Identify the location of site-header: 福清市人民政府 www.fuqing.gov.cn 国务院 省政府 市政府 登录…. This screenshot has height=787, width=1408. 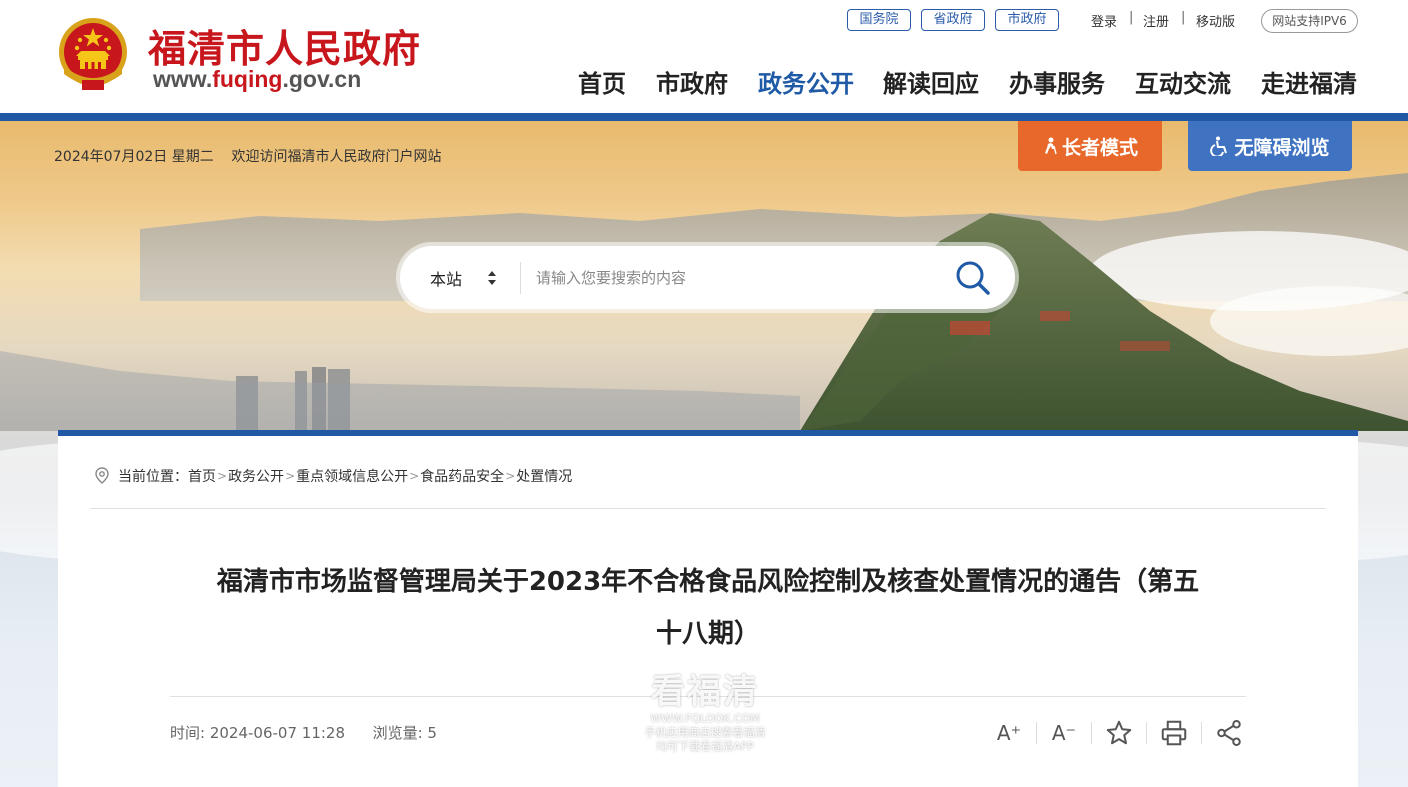
(704, 56).